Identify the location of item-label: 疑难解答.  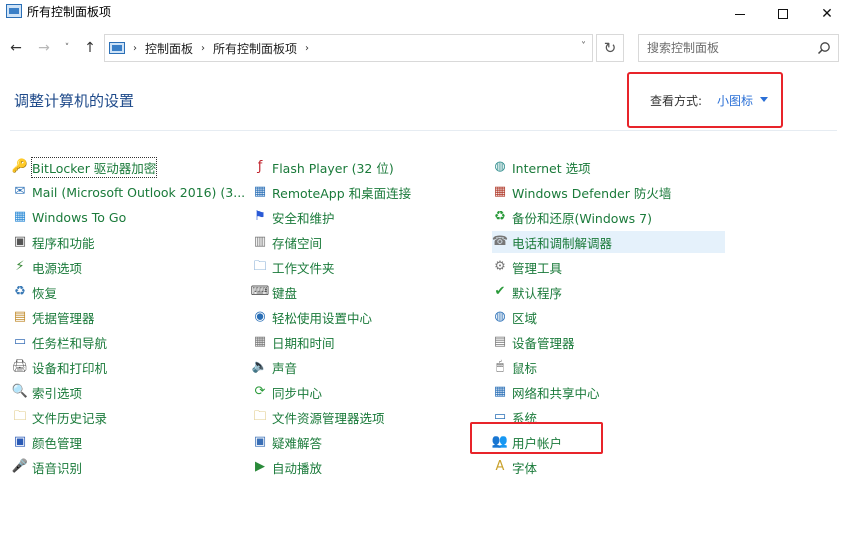
(297, 443).